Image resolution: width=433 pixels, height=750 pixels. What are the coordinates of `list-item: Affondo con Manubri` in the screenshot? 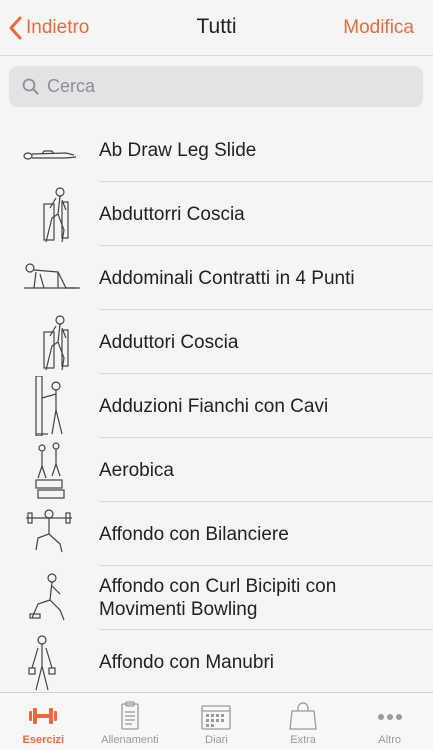 It's located at (216, 661).